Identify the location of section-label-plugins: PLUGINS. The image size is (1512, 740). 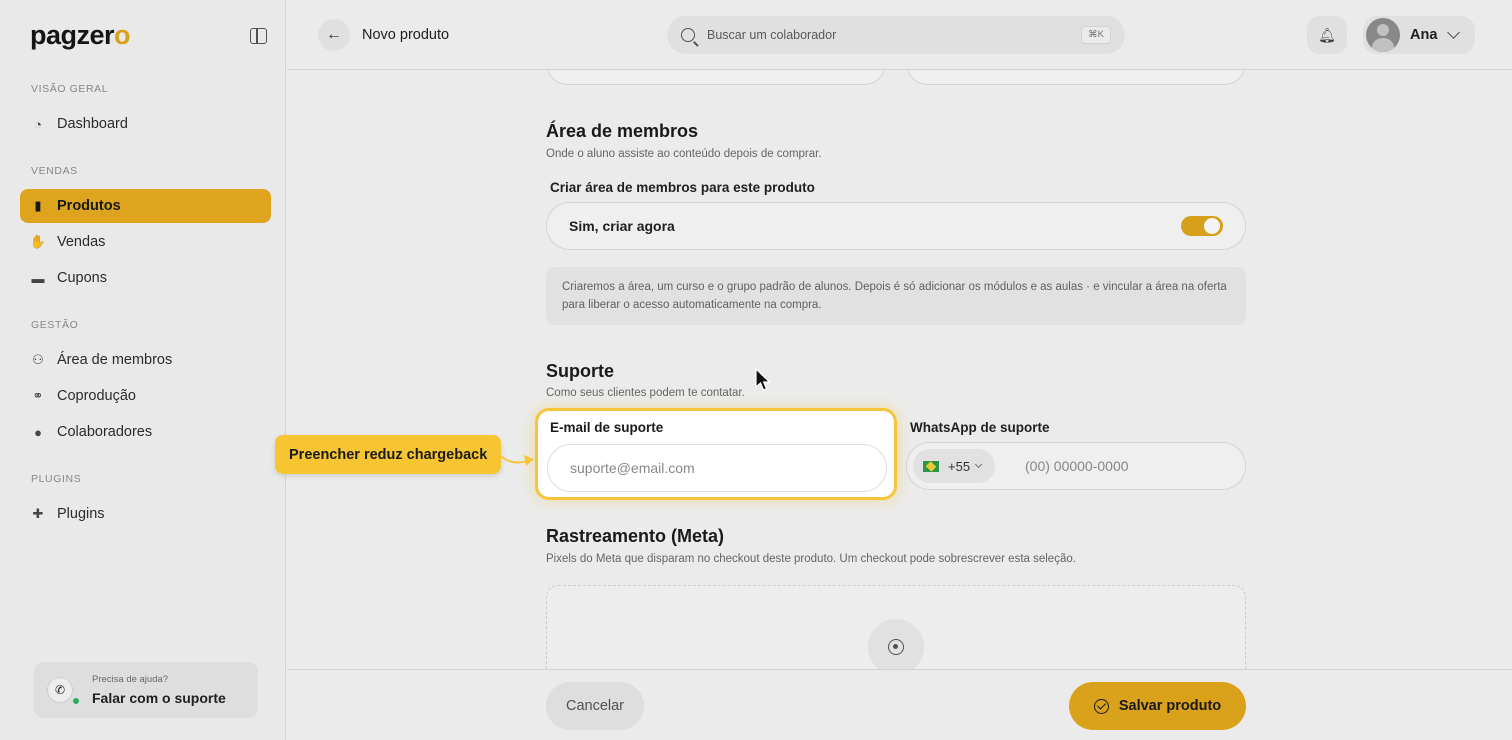
(56, 479).